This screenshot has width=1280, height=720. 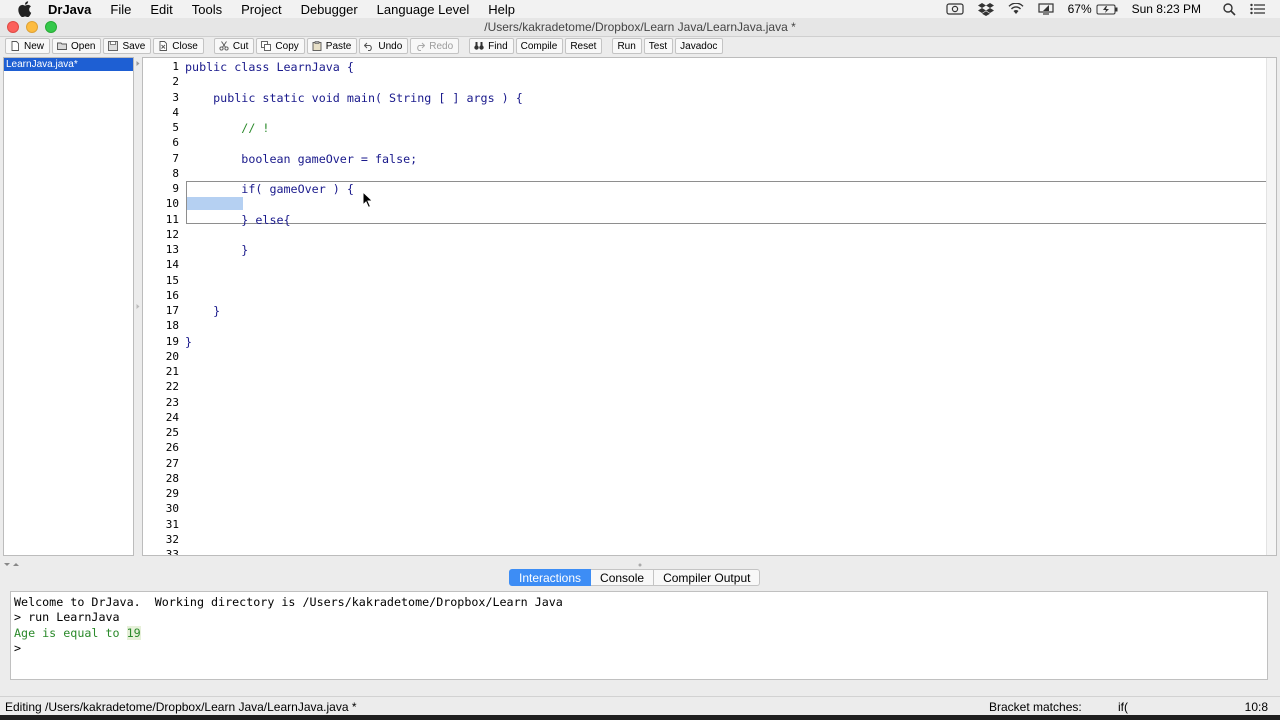 I want to click on editor-vertical-scrollbar, so click(x=1271, y=306).